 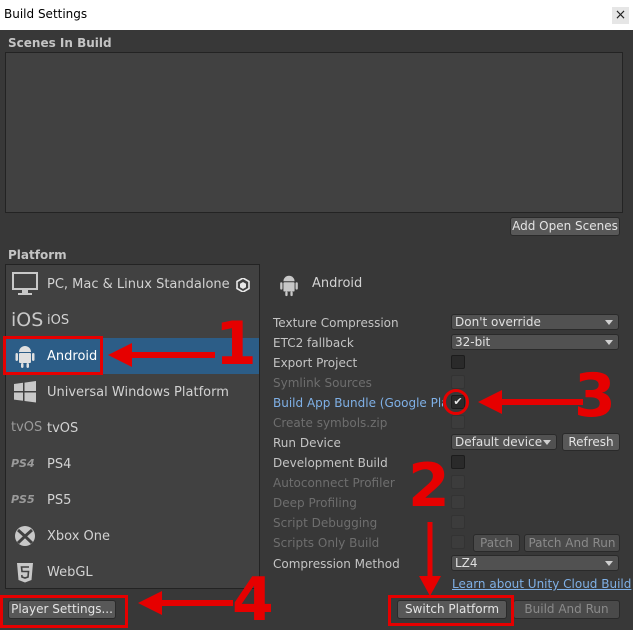 I want to click on annotation-number-2: 2, so click(x=429, y=486).